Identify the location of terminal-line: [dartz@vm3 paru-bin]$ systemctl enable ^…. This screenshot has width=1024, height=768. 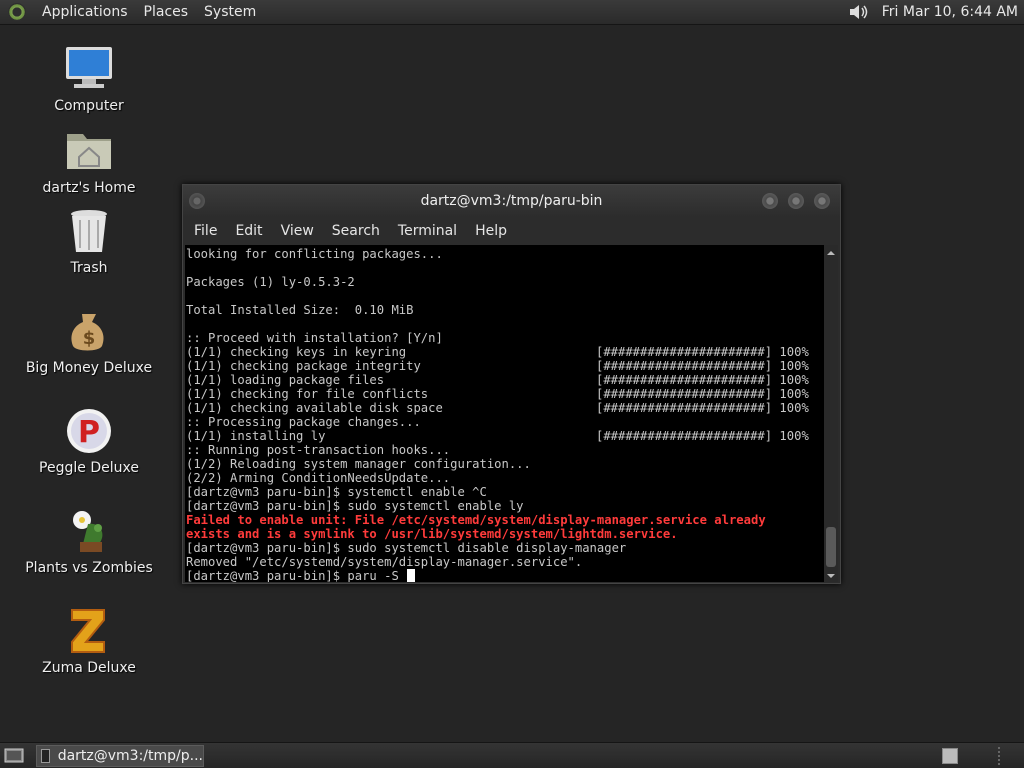
(506, 492).